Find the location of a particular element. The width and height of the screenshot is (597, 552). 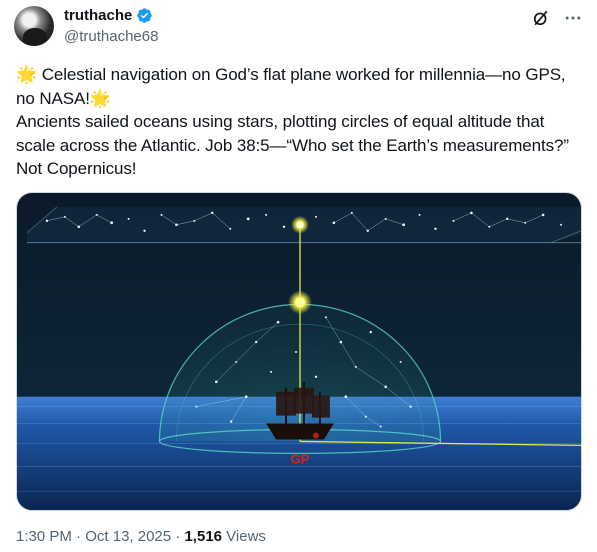

views-label: Views is located at coordinates (244, 536).